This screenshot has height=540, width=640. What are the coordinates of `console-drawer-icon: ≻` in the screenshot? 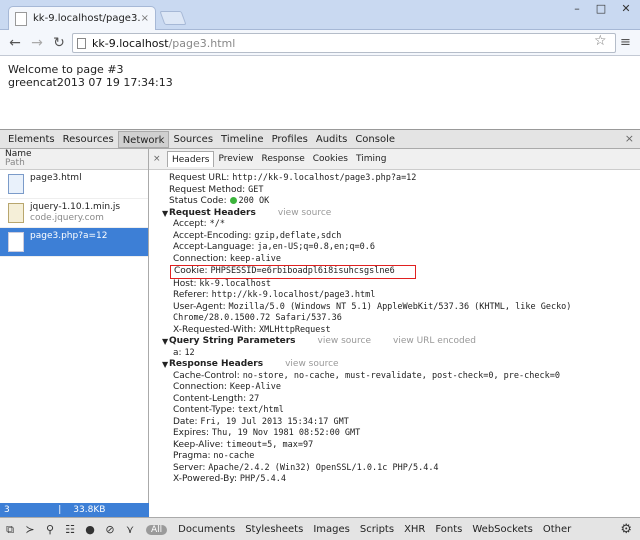 It's located at (30, 529).